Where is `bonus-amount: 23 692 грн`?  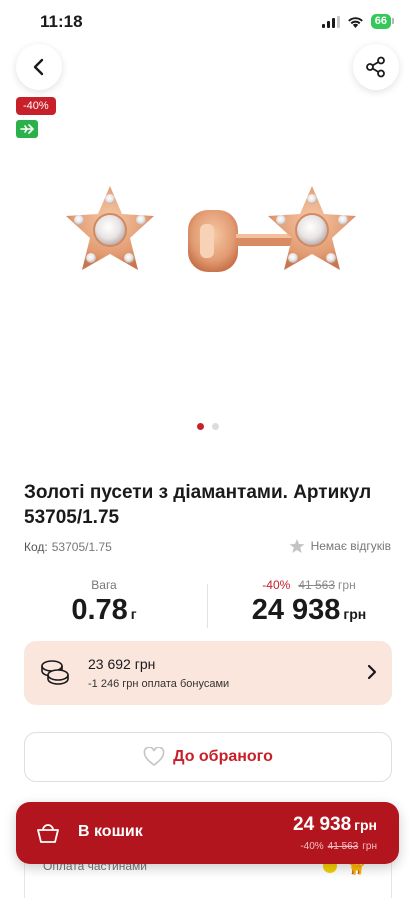 bonus-amount: 23 692 грн is located at coordinates (122, 664).